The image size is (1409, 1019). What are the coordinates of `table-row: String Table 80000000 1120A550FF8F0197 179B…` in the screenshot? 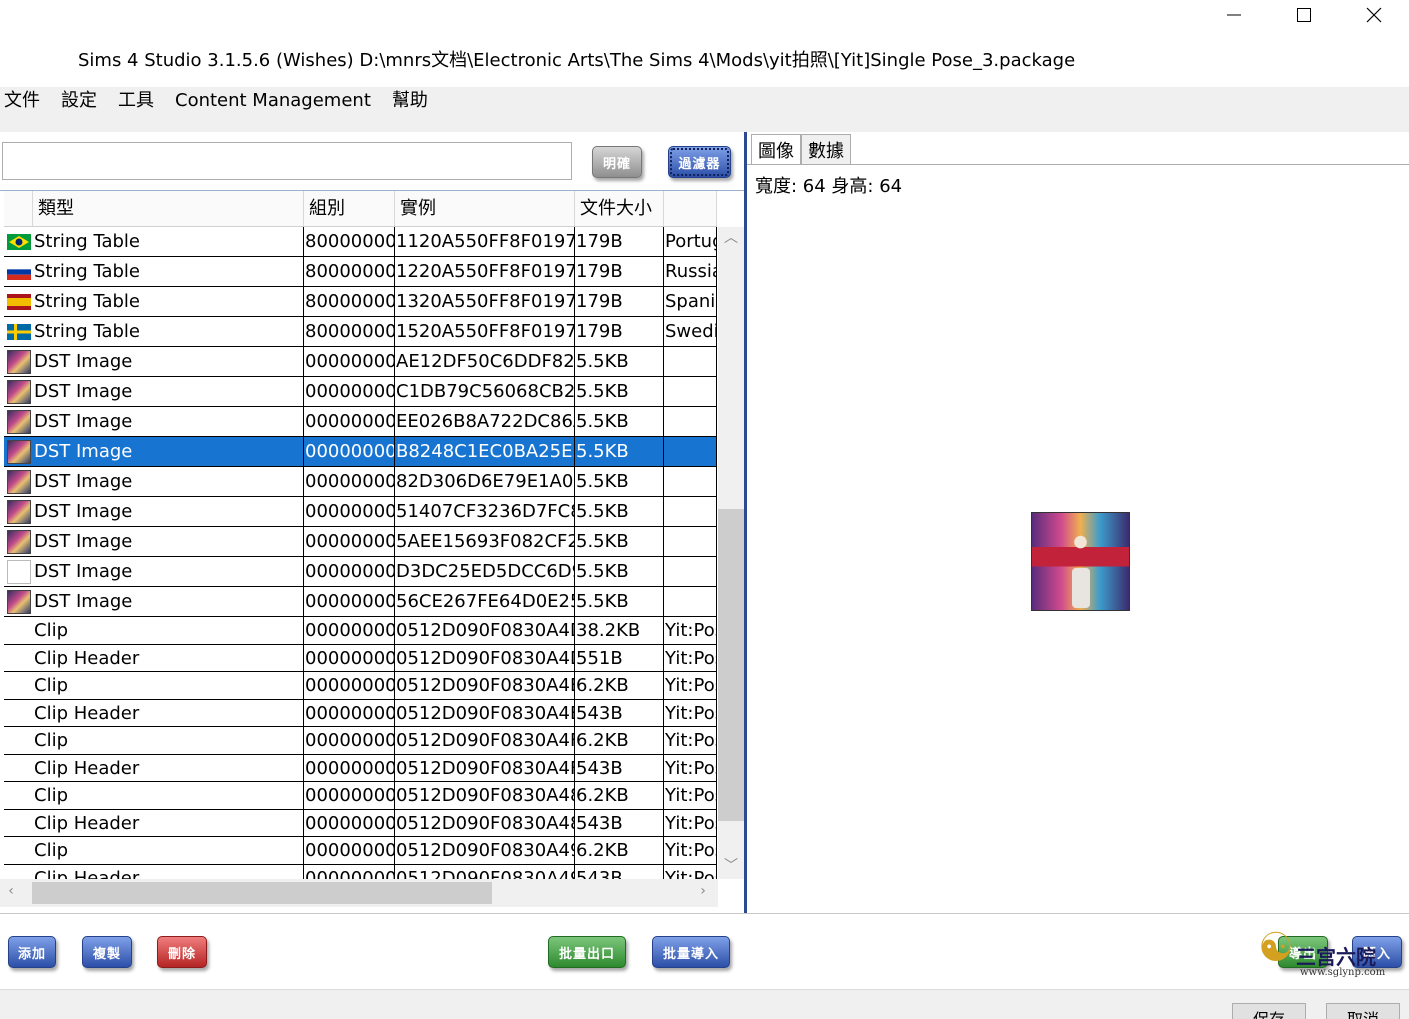 It's located at (360, 242).